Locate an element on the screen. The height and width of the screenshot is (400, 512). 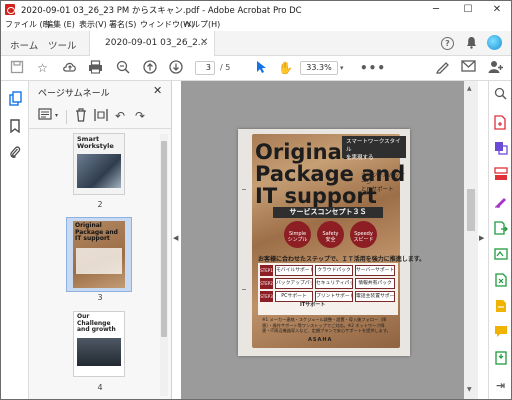
step-label: STEP1 is located at coordinates (266, 270).